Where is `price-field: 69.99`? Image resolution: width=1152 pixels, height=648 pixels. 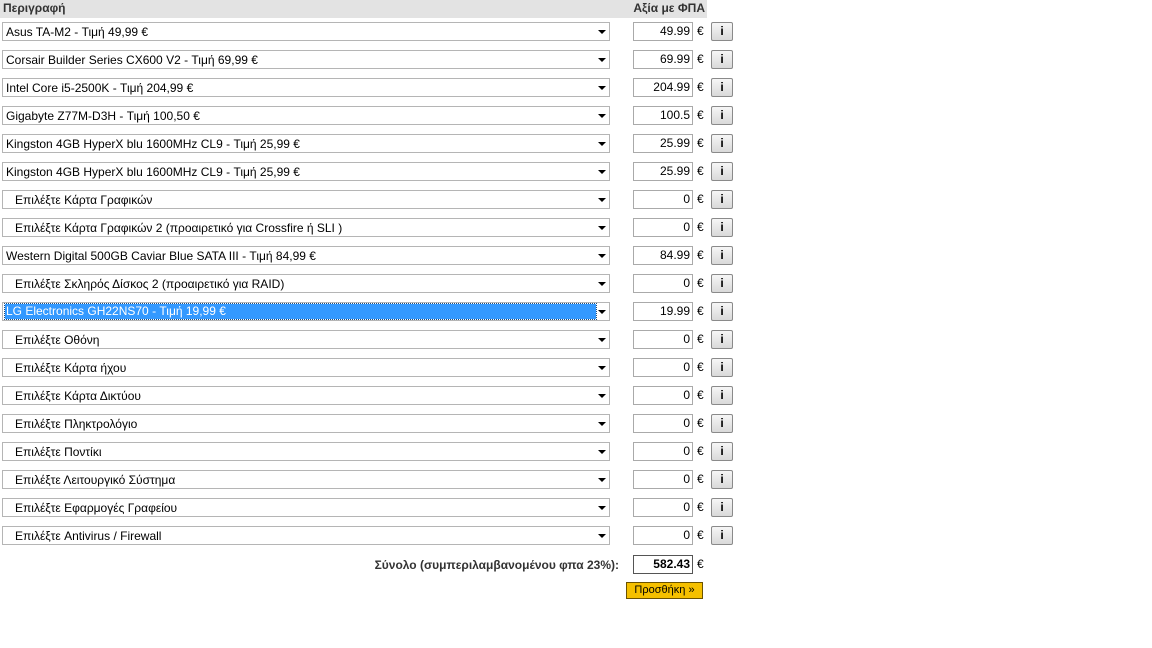
price-field: 69.99 is located at coordinates (663, 59).